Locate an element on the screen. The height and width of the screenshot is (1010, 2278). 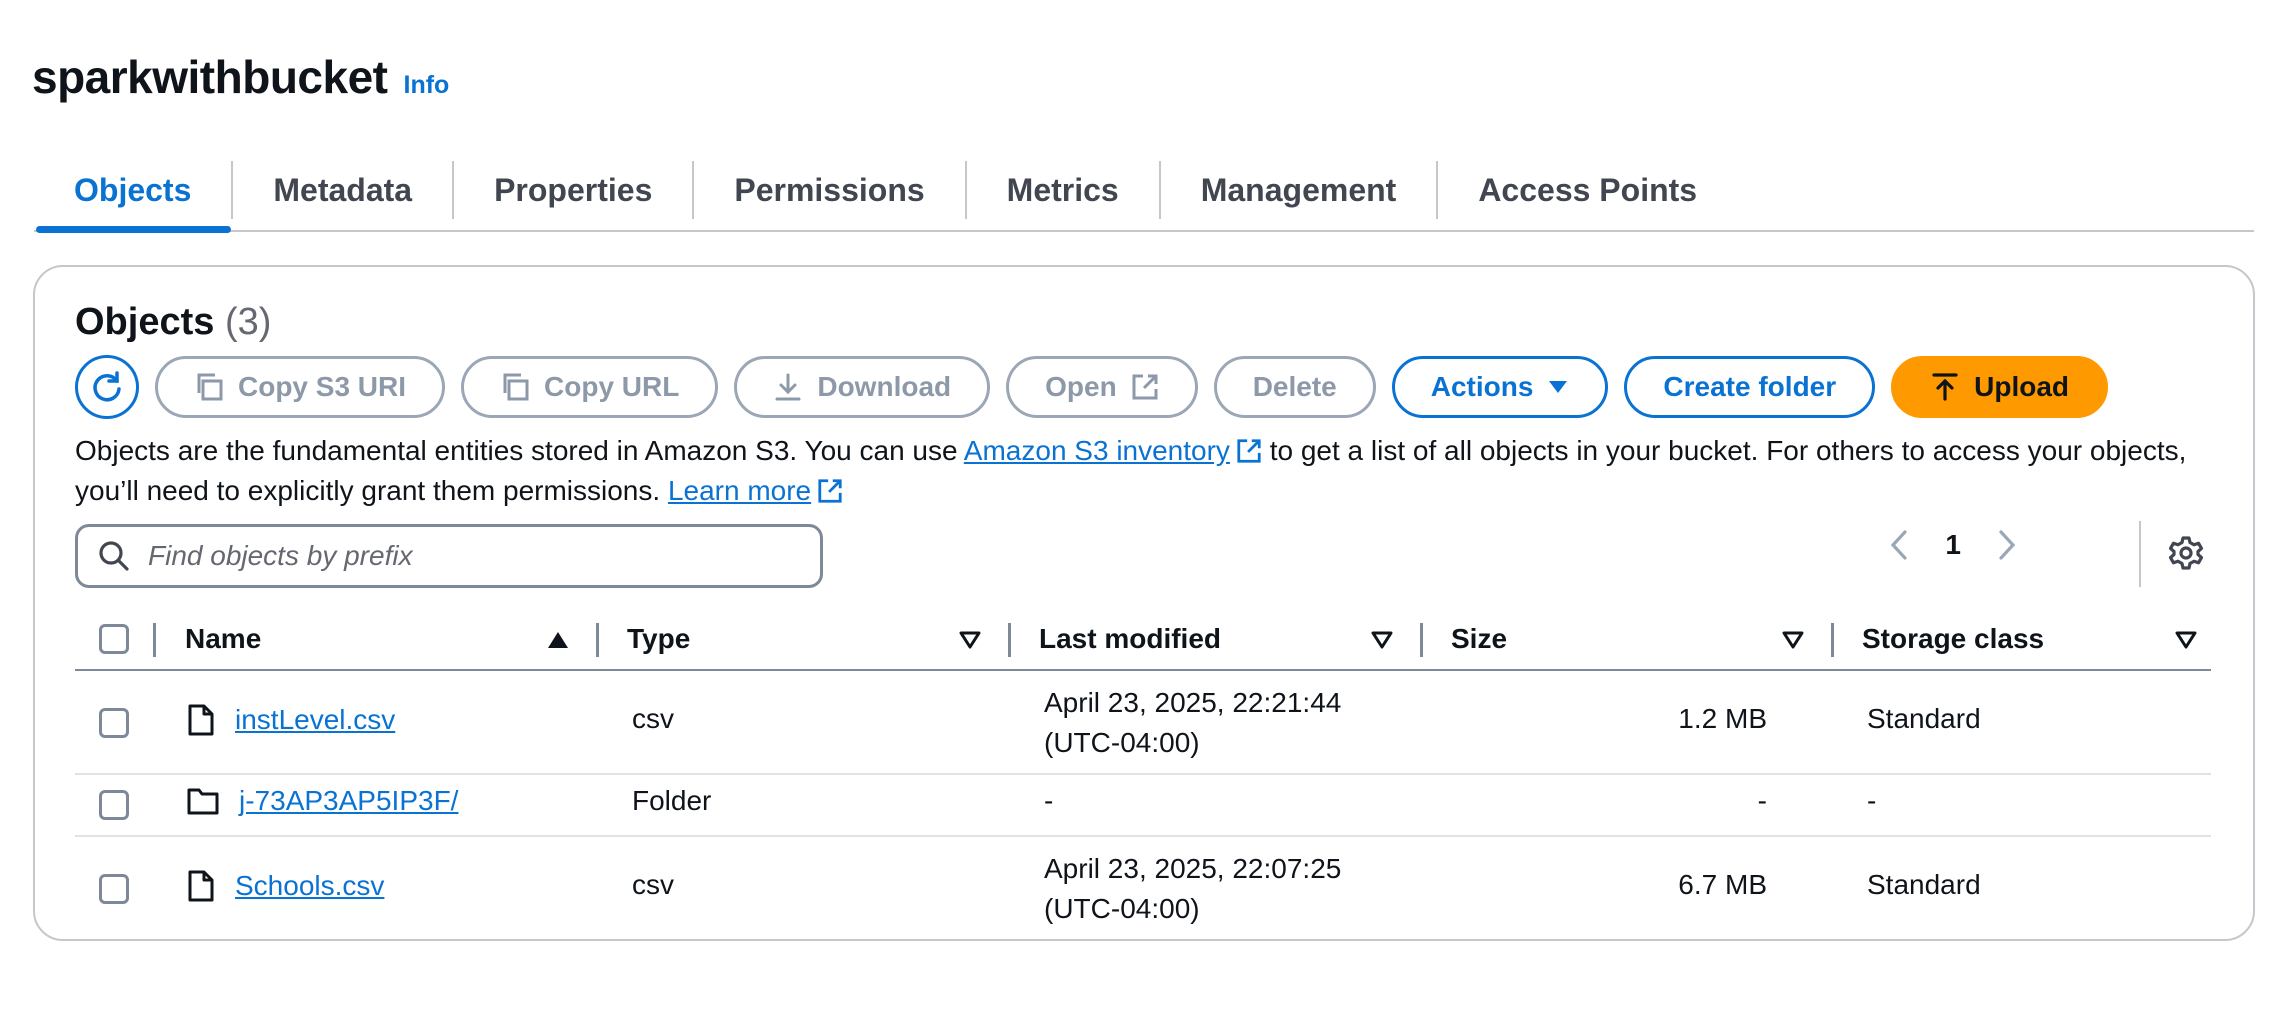
object-link: Schools.csv is located at coordinates (309, 886).